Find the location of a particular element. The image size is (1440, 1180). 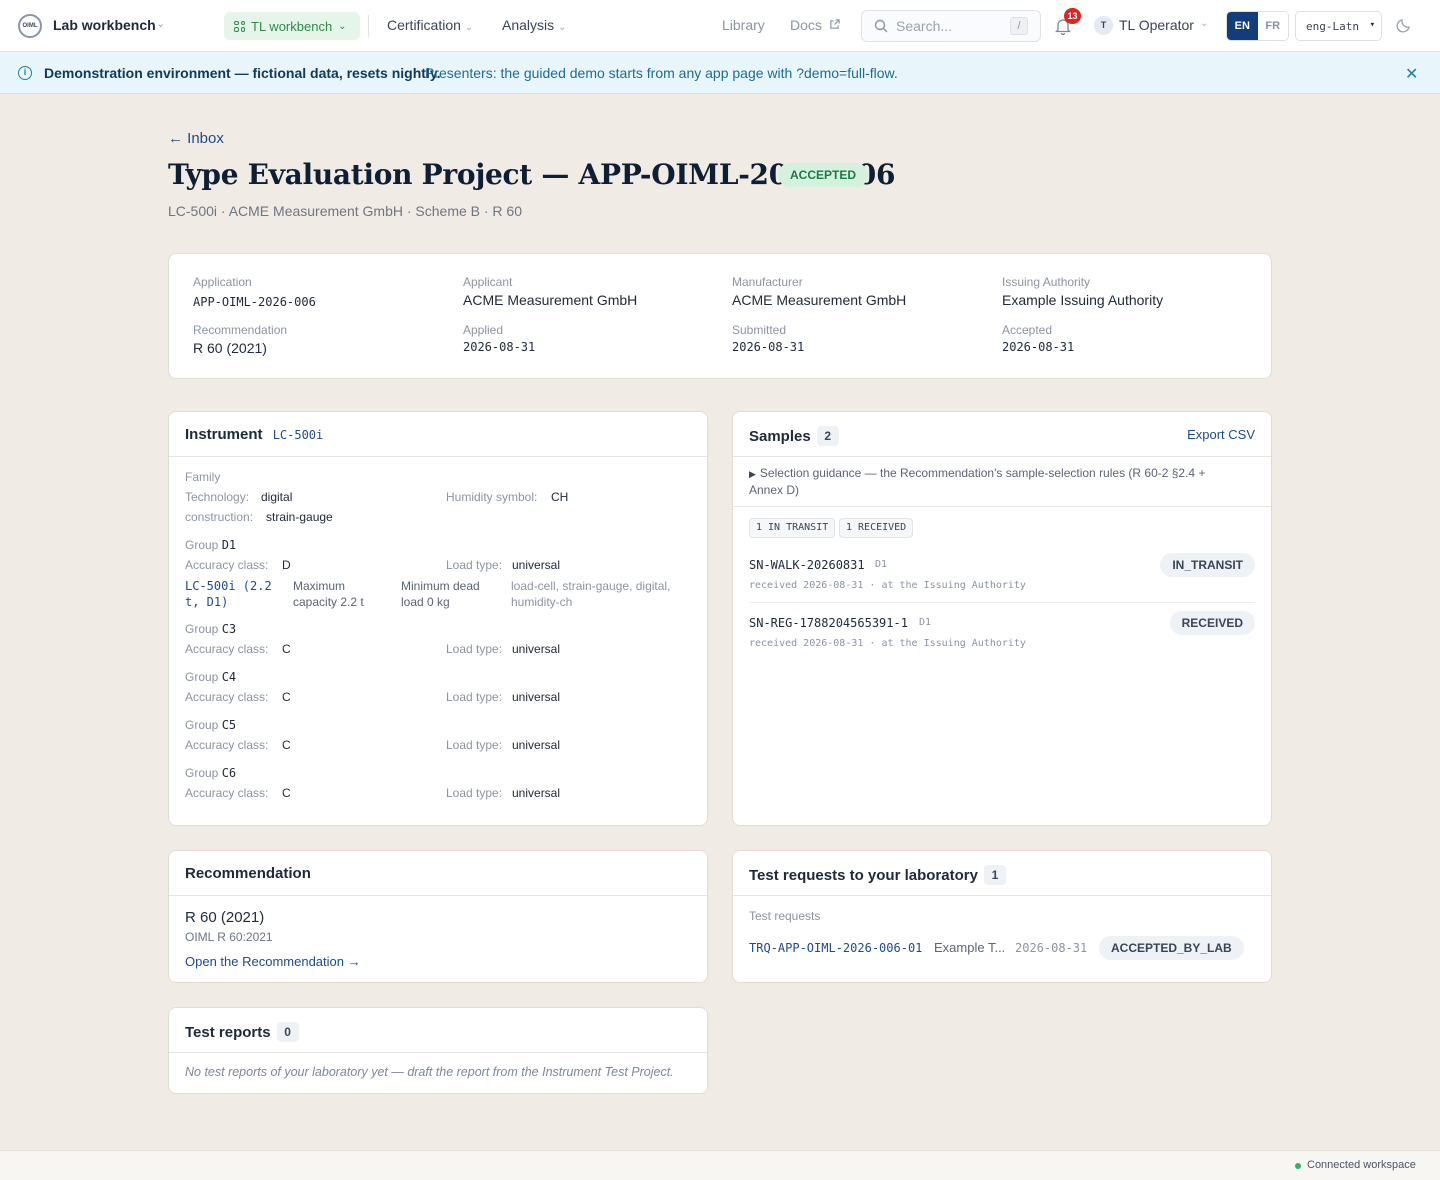

variant-max-capacity: Maximum capacity 2.2 t is located at coordinates (328, 594).